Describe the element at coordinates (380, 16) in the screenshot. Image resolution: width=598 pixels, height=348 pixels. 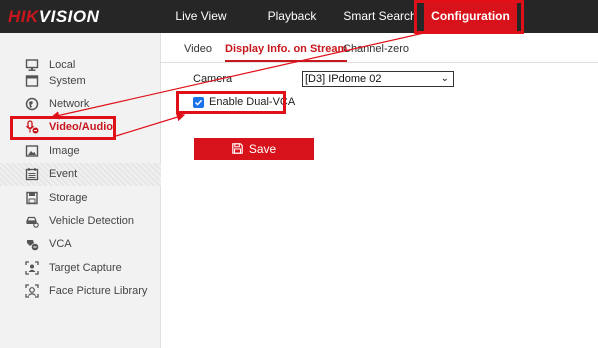
I see `nav-smart-search: Smart Search` at that location.